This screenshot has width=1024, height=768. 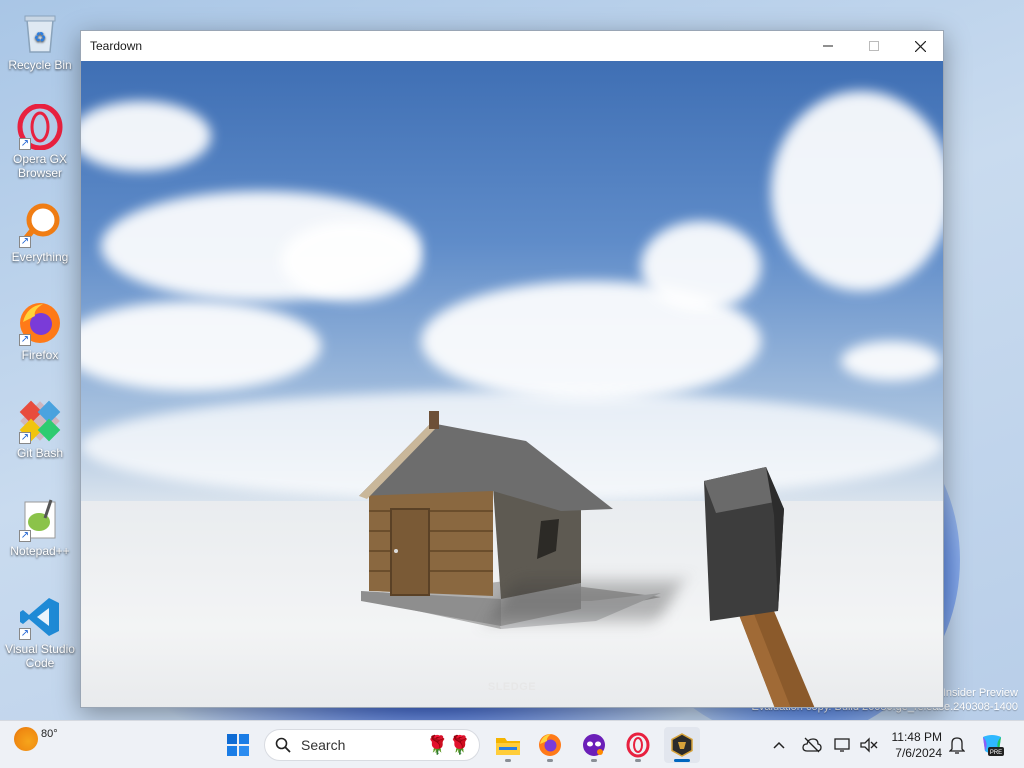 I want to click on search-highlight-roses-icon: 🌹🌹, so click(x=448, y=744).